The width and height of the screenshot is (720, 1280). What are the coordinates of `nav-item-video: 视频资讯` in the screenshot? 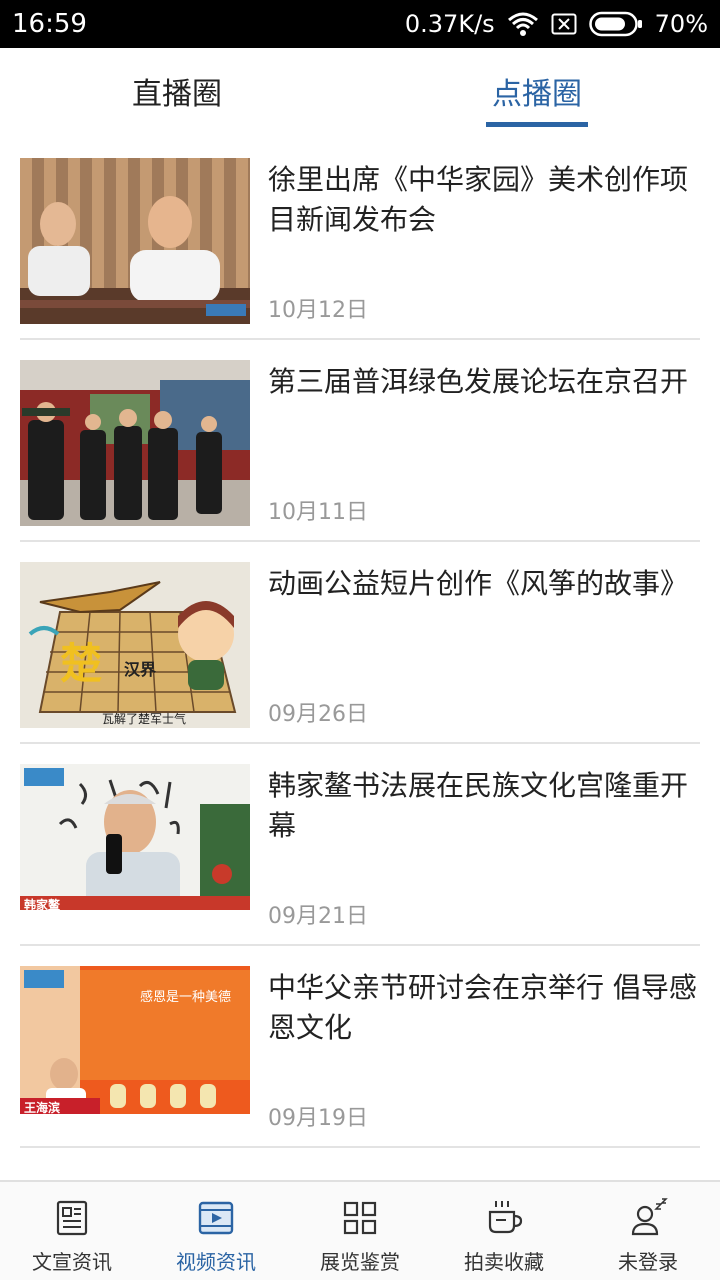 It's located at (216, 1231).